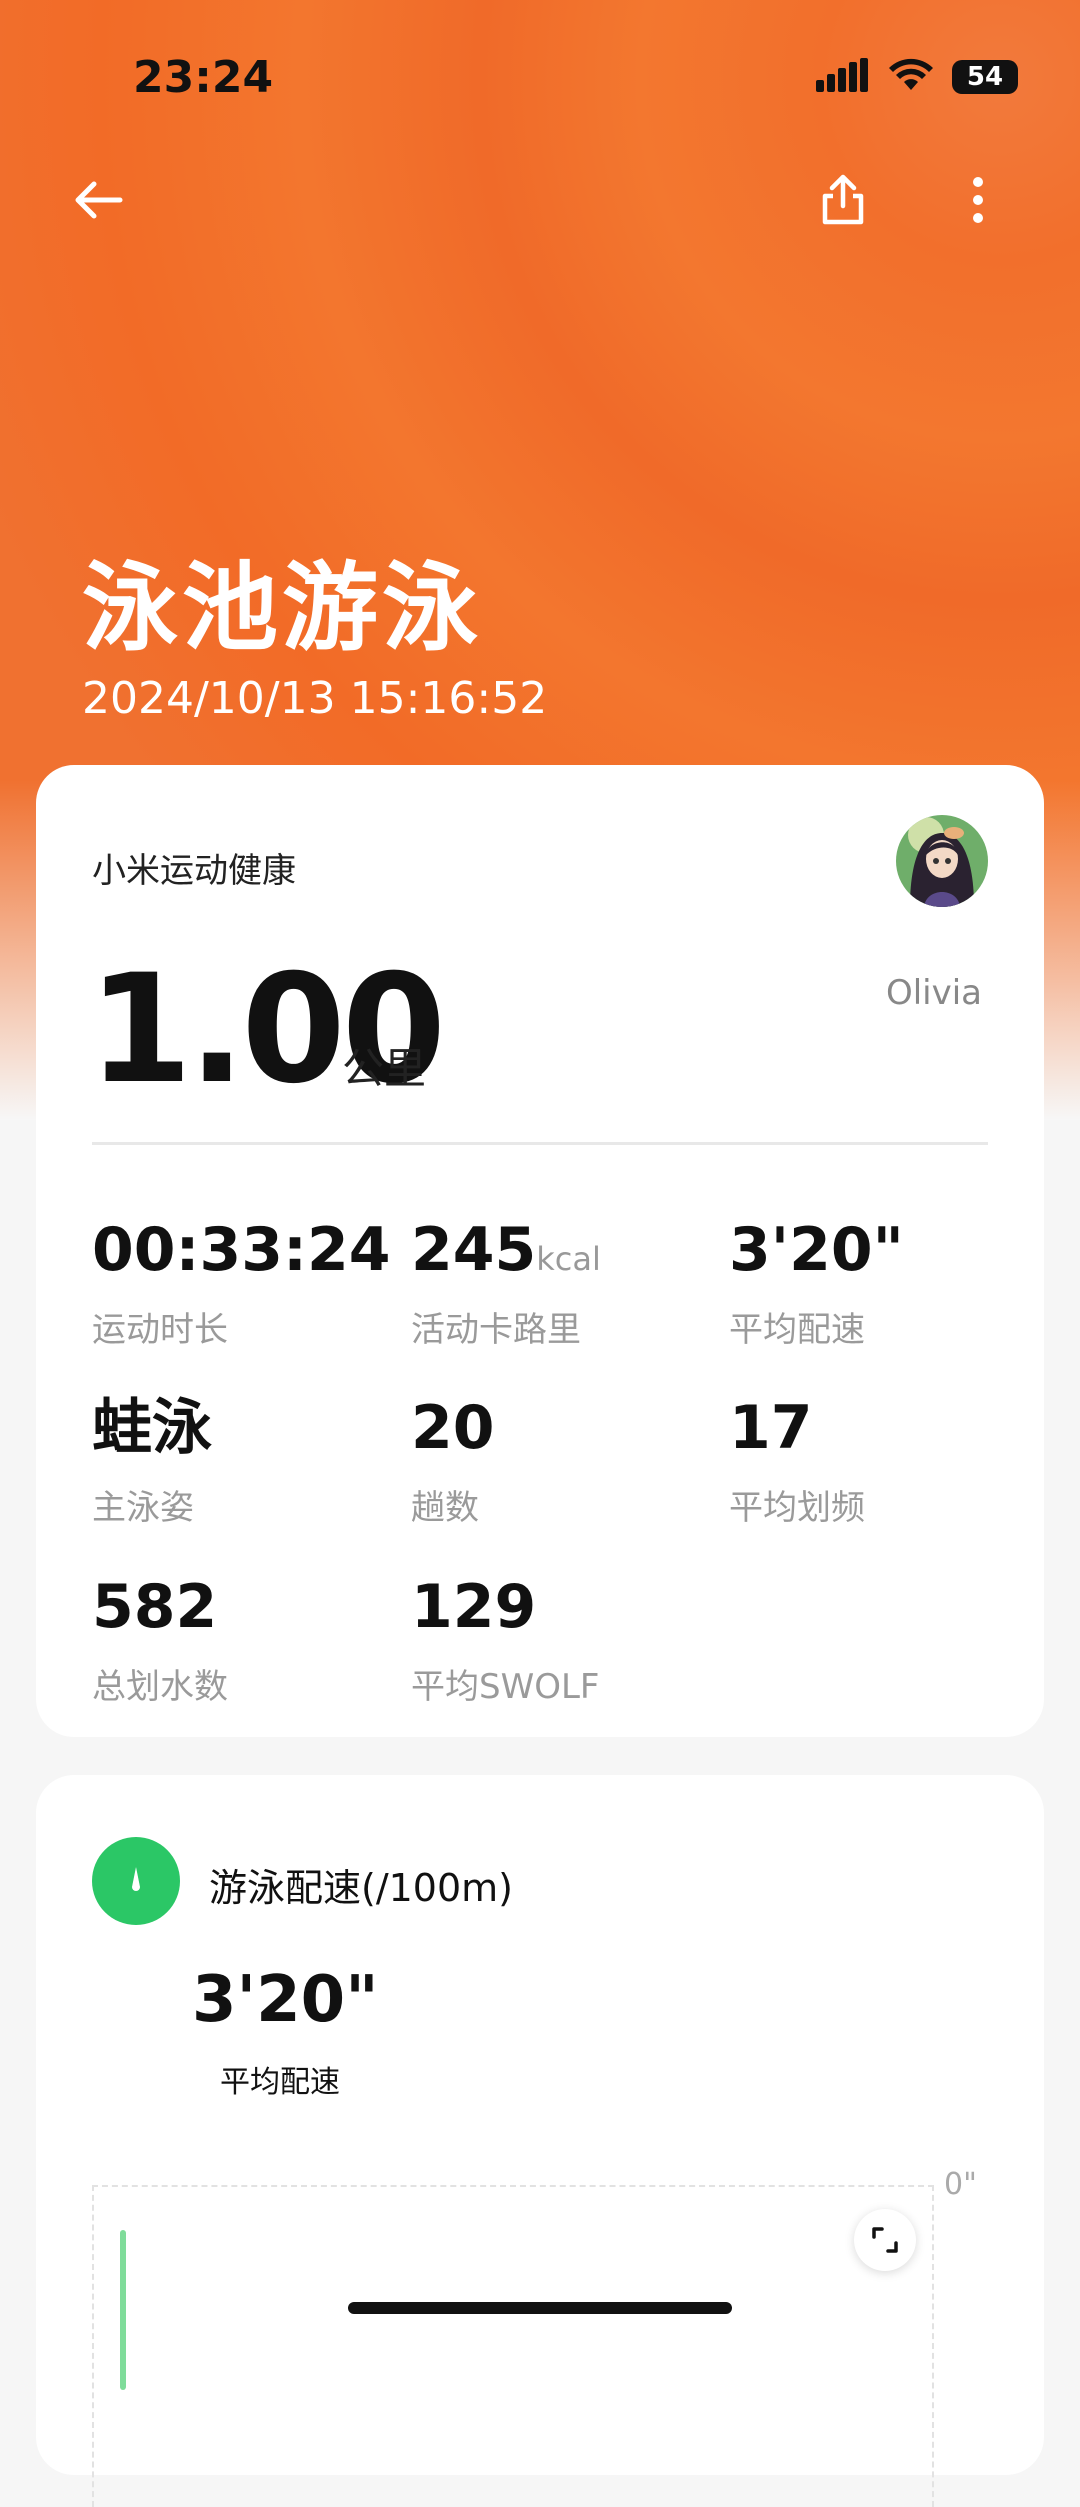 The height and width of the screenshot is (2507, 1080). I want to click on brand-label: 小米运动健康, so click(194, 871).